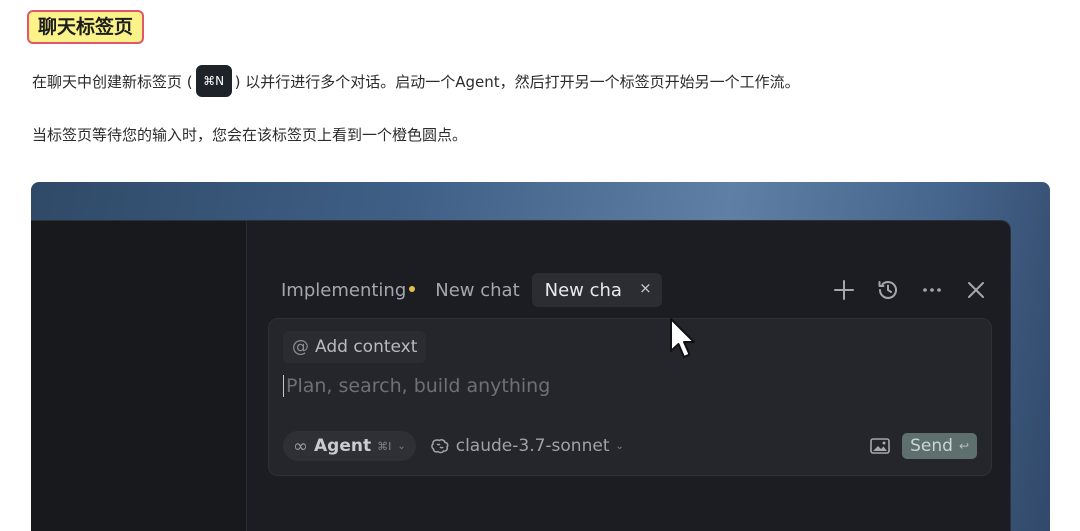 Image resolution: width=1080 pixels, height=531 pixels. What do you see at coordinates (844, 290) in the screenshot?
I see `plus-icon` at bounding box center [844, 290].